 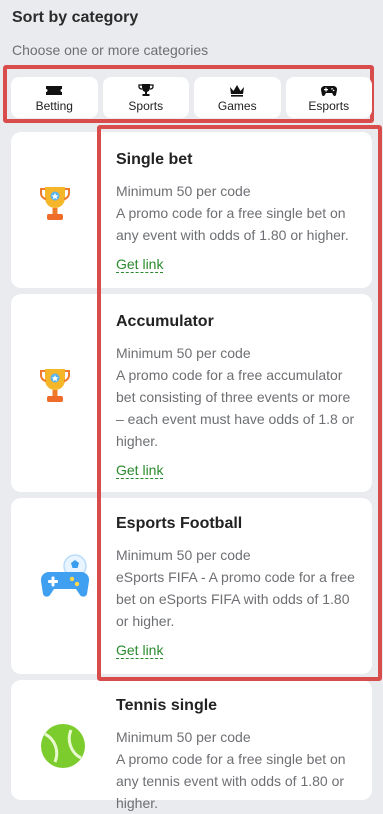 I want to click on trophy-icon, so click(x=146, y=89).